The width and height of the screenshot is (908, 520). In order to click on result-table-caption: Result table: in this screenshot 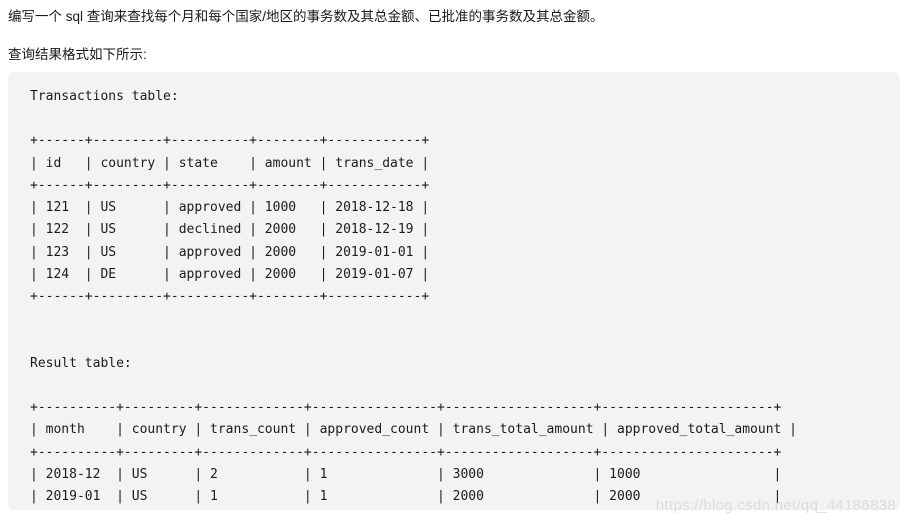, I will do `click(81, 363)`.